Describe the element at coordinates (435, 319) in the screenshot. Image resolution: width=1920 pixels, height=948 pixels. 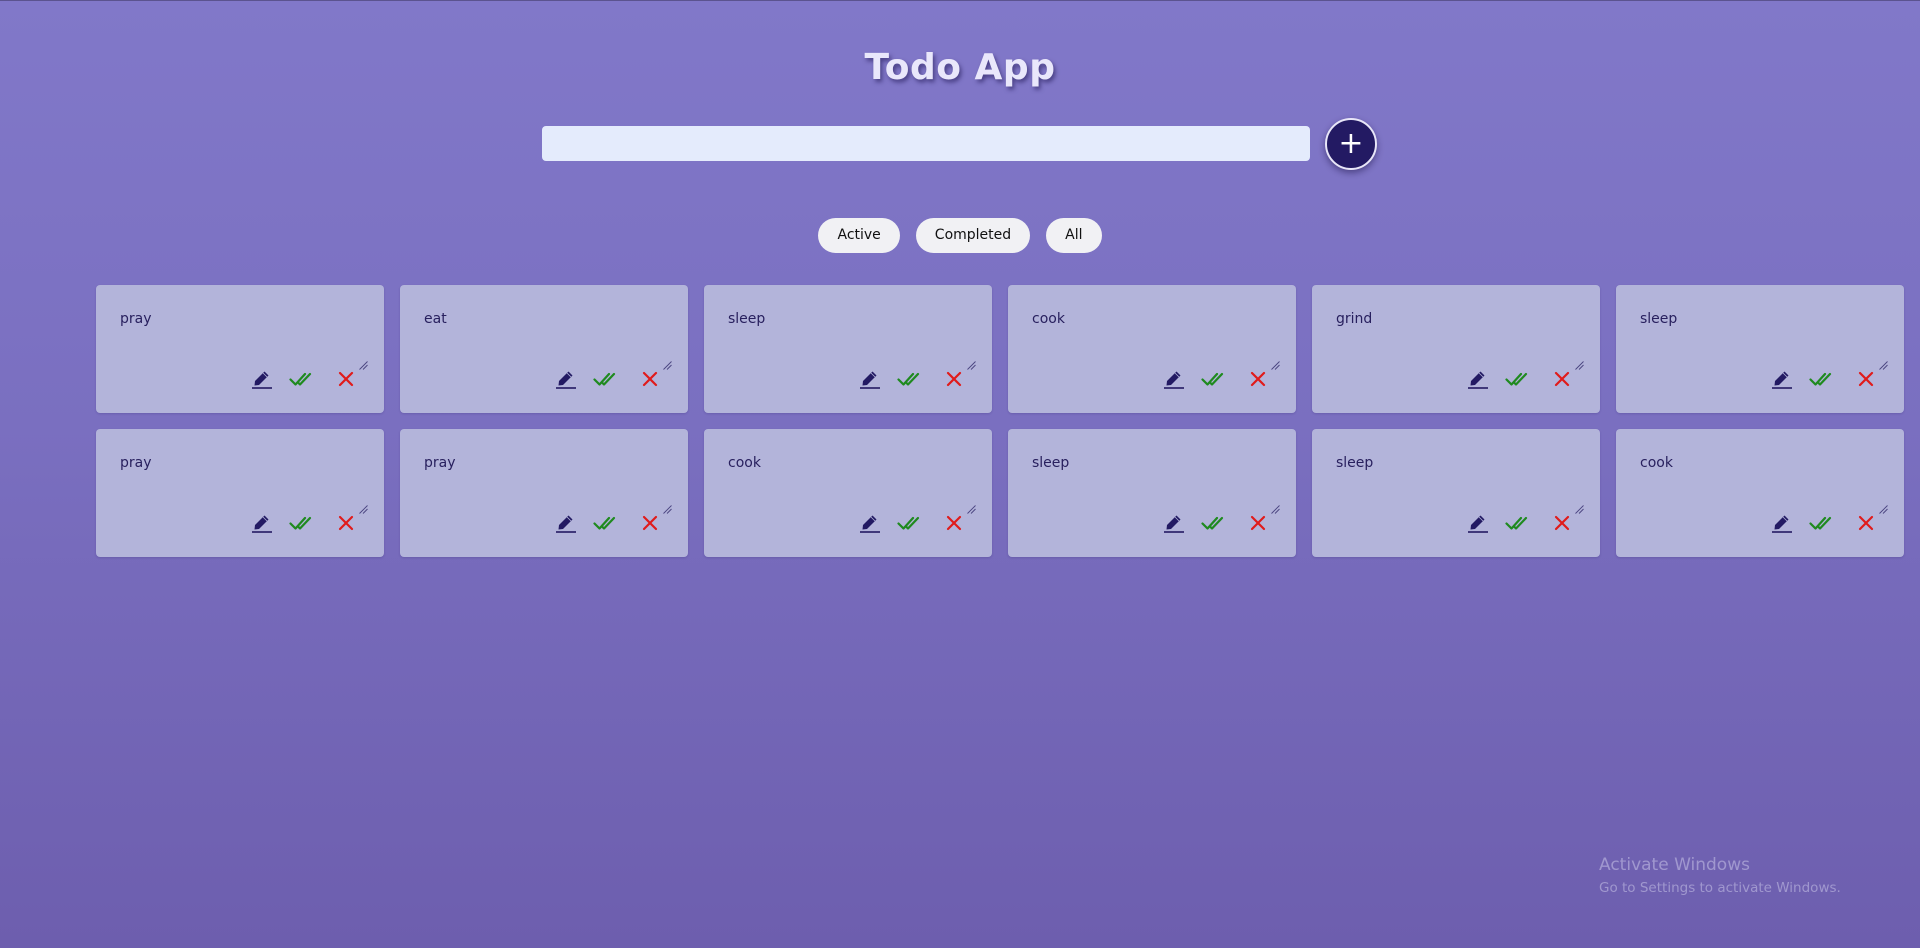
I see `todo-text: eat` at that location.